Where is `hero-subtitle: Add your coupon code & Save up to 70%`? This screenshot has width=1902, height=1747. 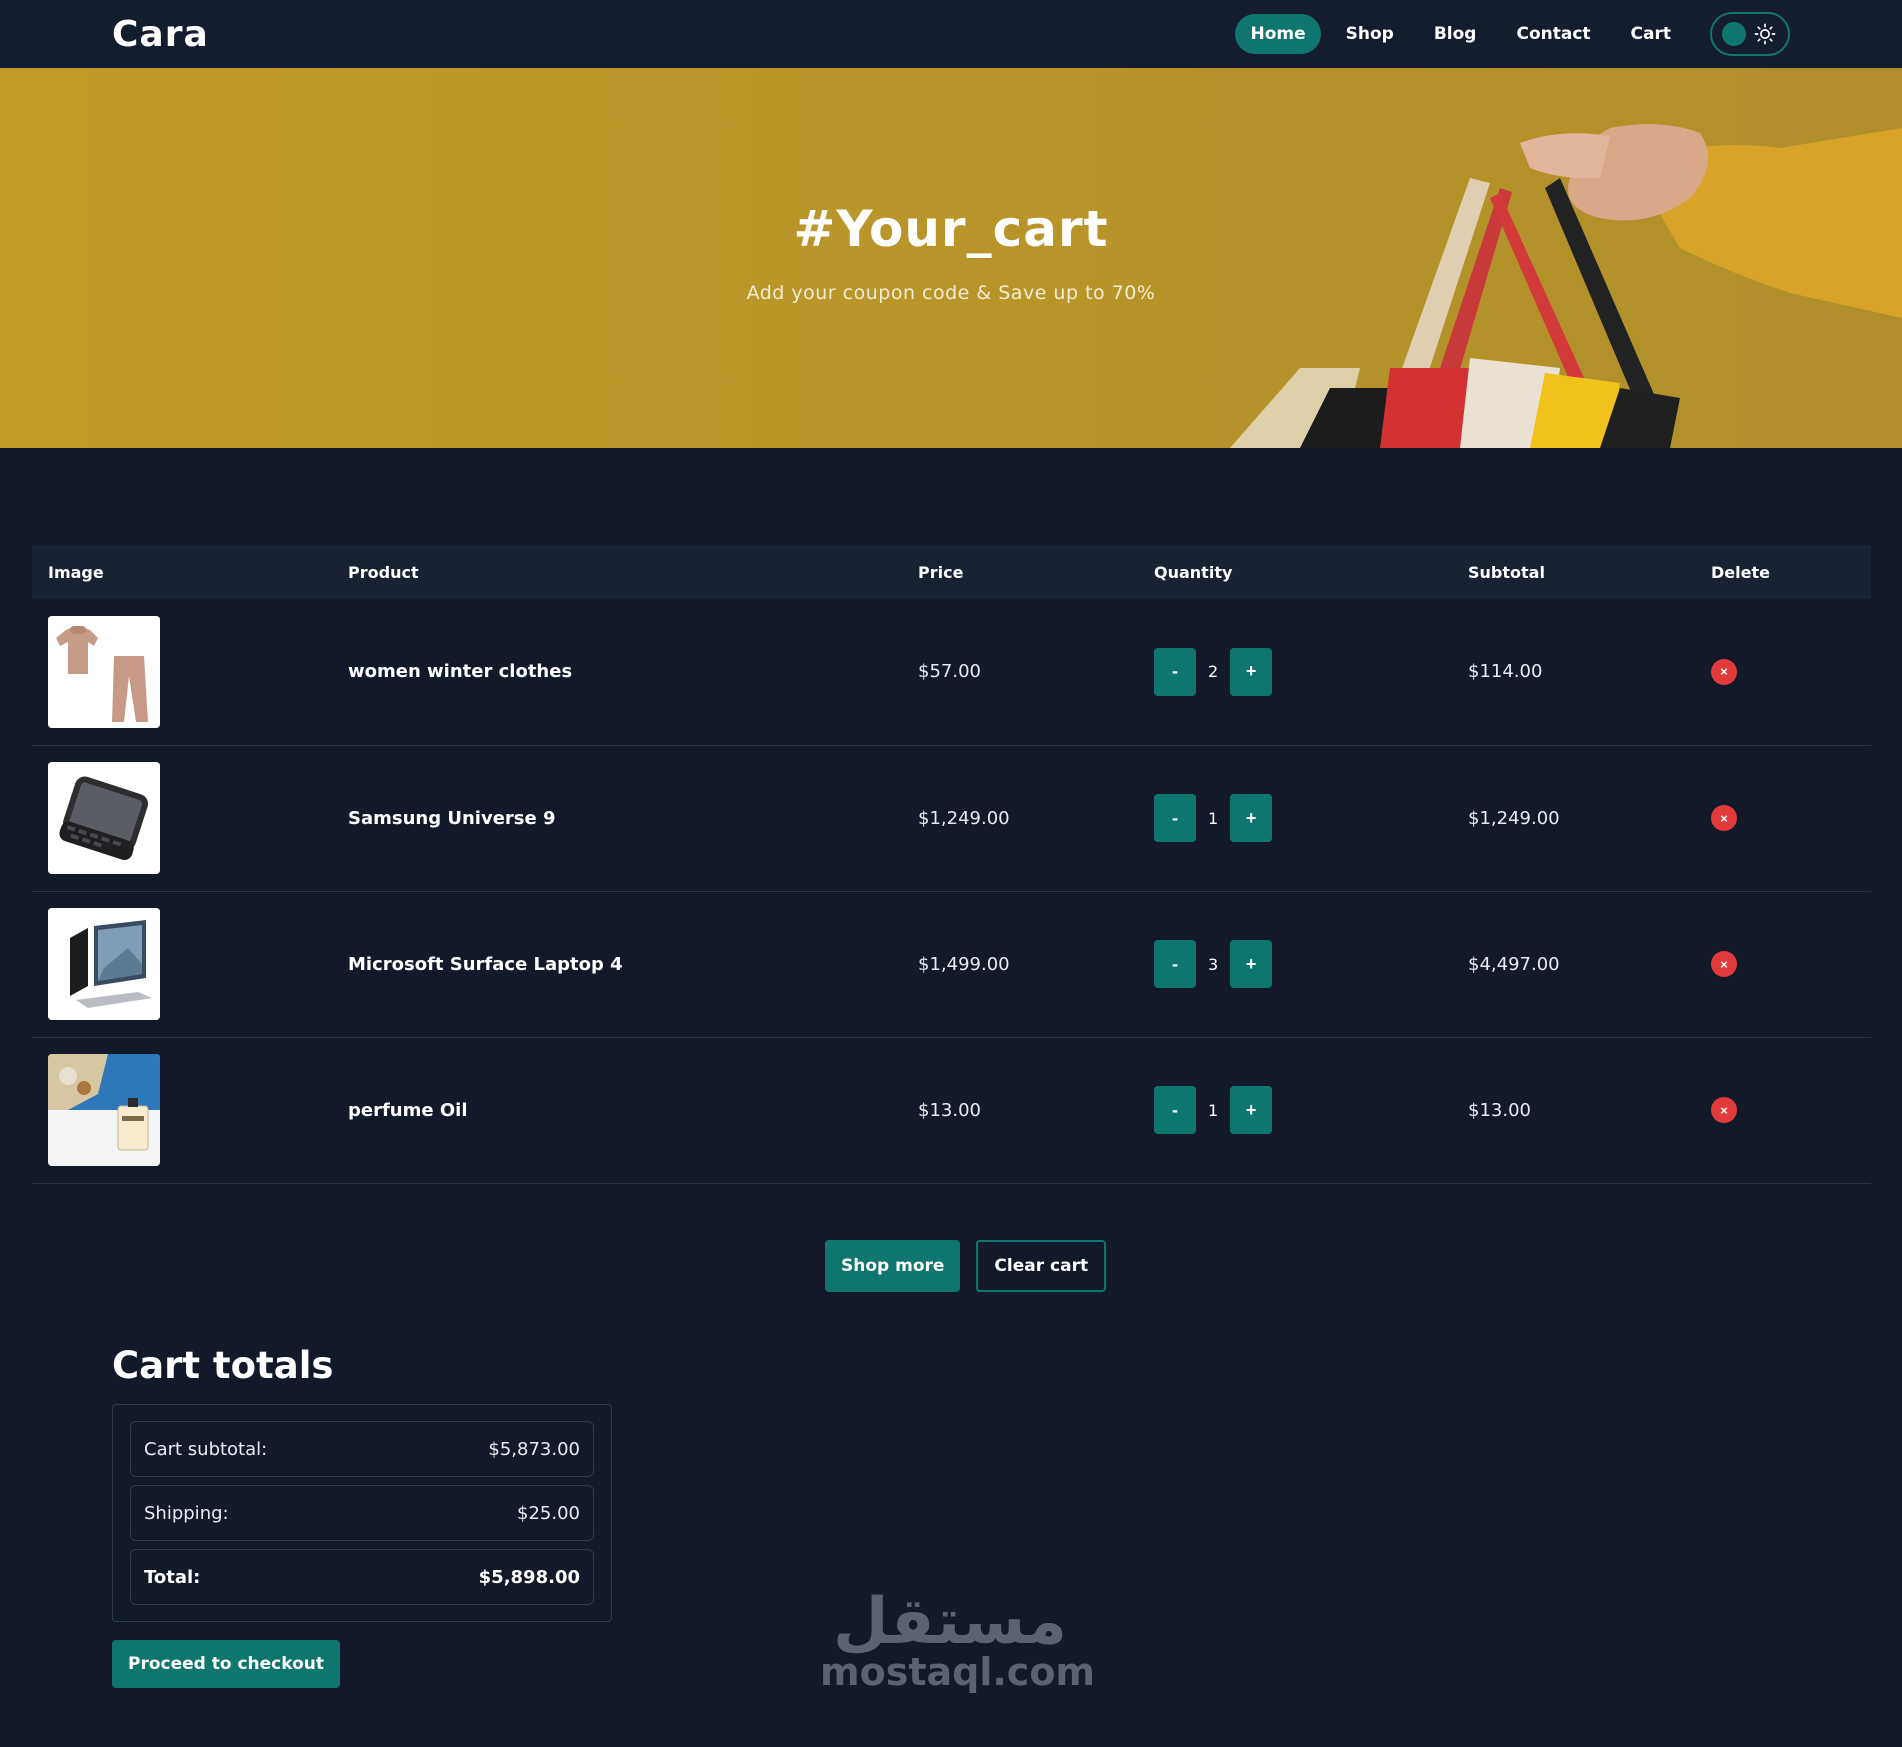
hero-subtitle: Add your coupon code & Save up to 70% is located at coordinates (951, 293).